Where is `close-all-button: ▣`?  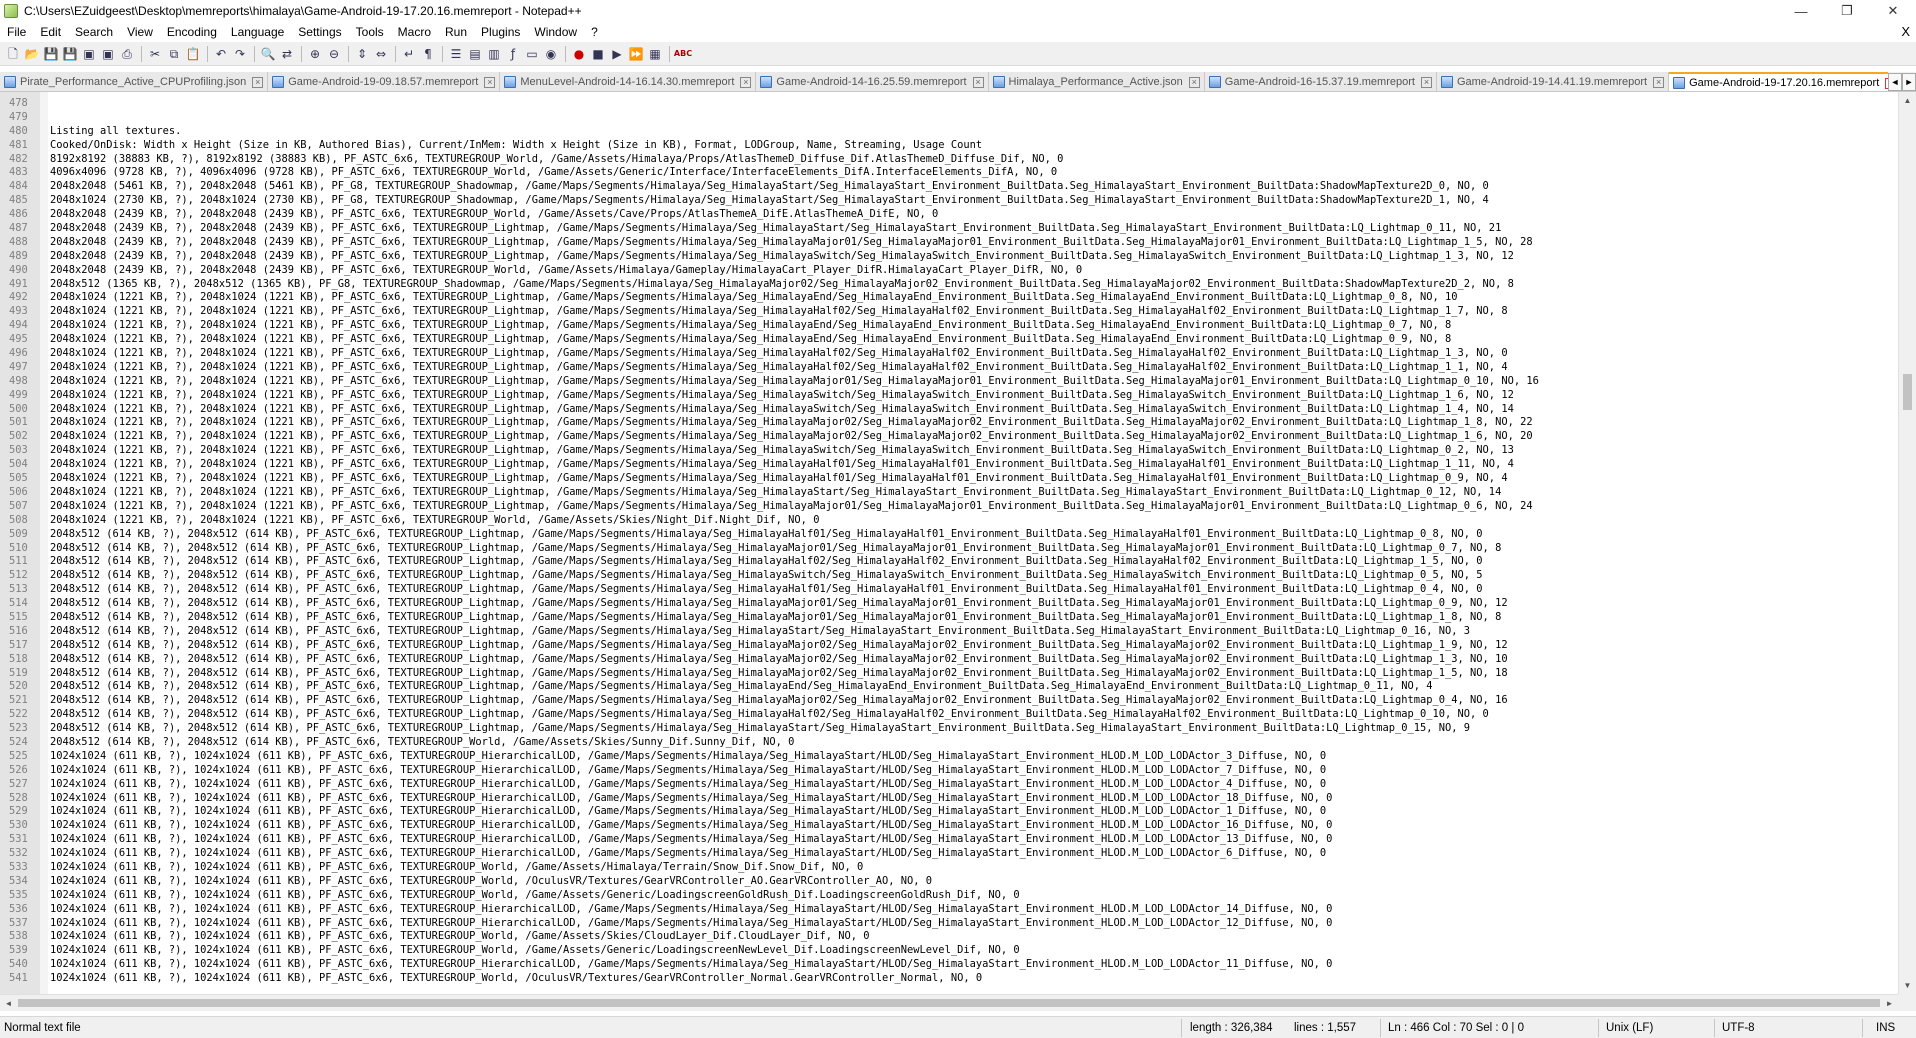 close-all-button: ▣ is located at coordinates (108, 54).